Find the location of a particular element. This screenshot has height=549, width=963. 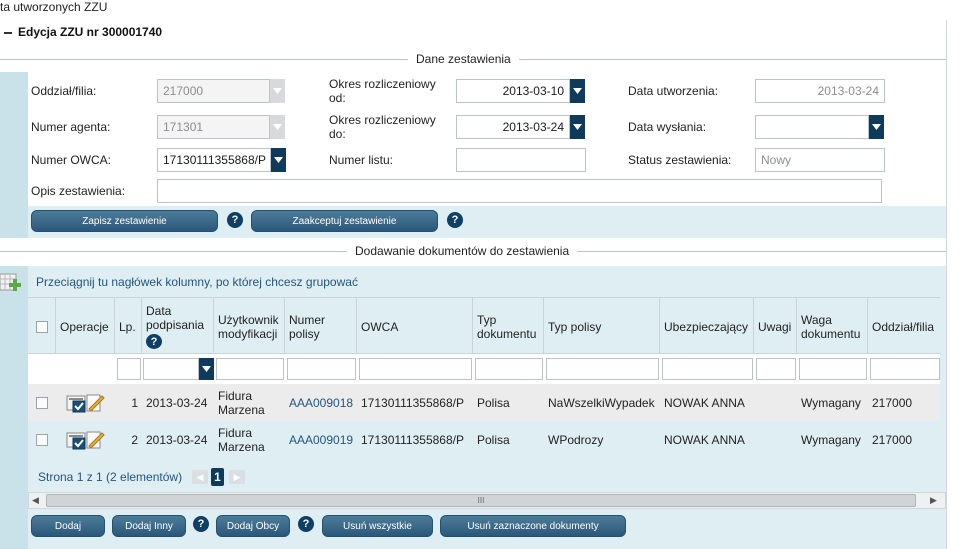

filter-uwagi is located at coordinates (776, 369).